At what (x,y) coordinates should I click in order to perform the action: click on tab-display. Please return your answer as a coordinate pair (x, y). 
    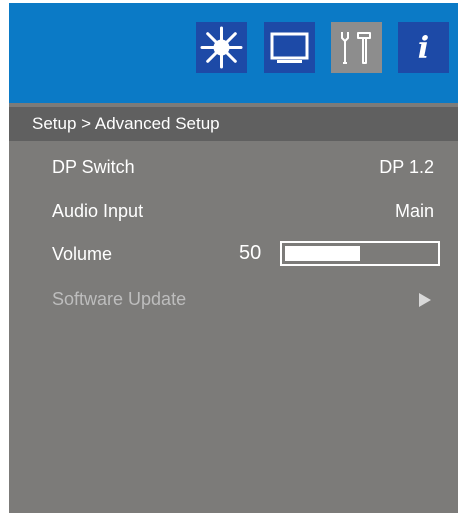
    Looking at the image, I should click on (289, 47).